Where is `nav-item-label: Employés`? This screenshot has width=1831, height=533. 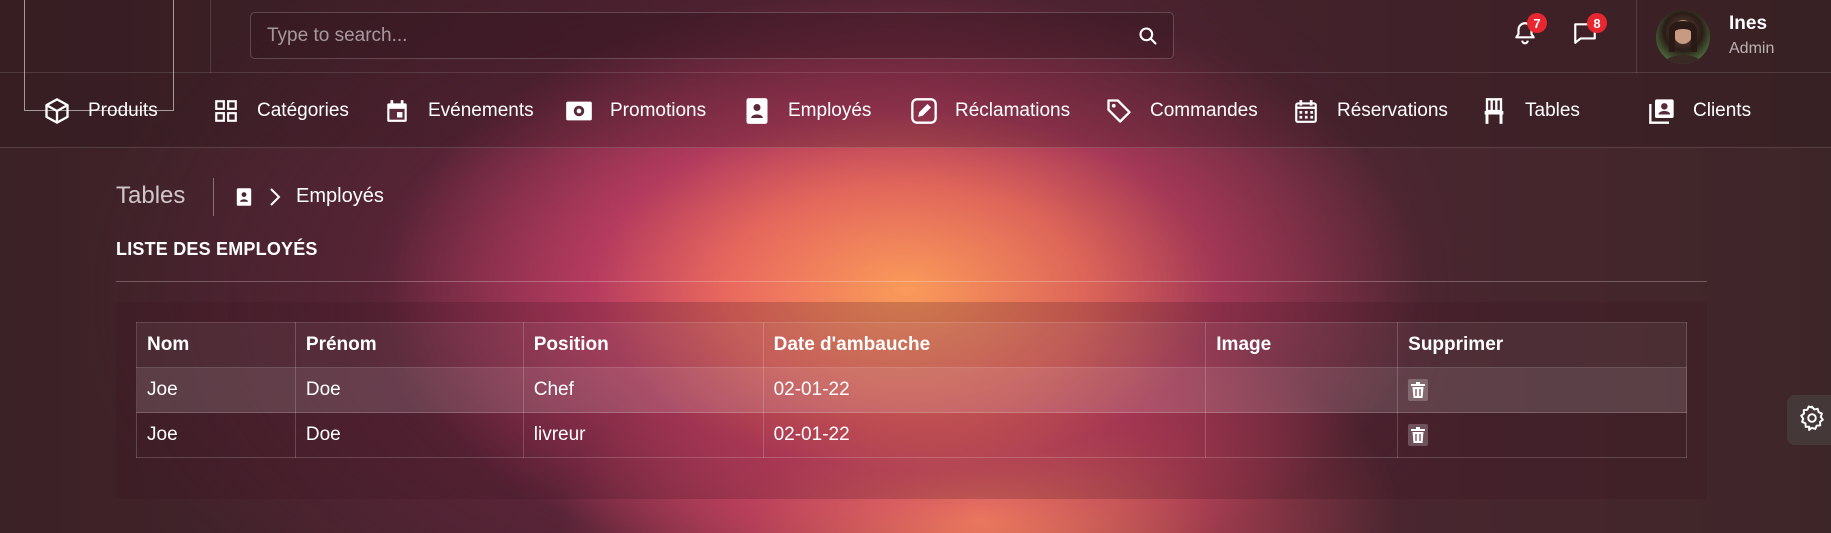 nav-item-label: Employés is located at coordinates (830, 110).